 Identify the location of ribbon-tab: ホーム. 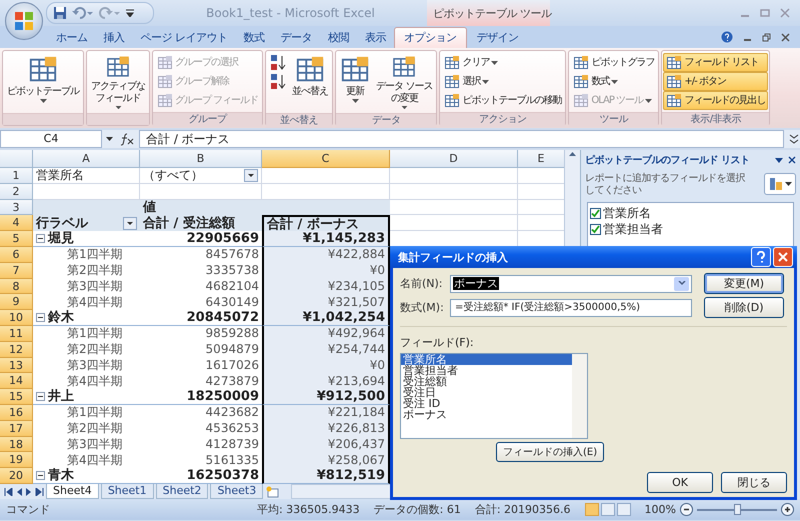
(72, 37).